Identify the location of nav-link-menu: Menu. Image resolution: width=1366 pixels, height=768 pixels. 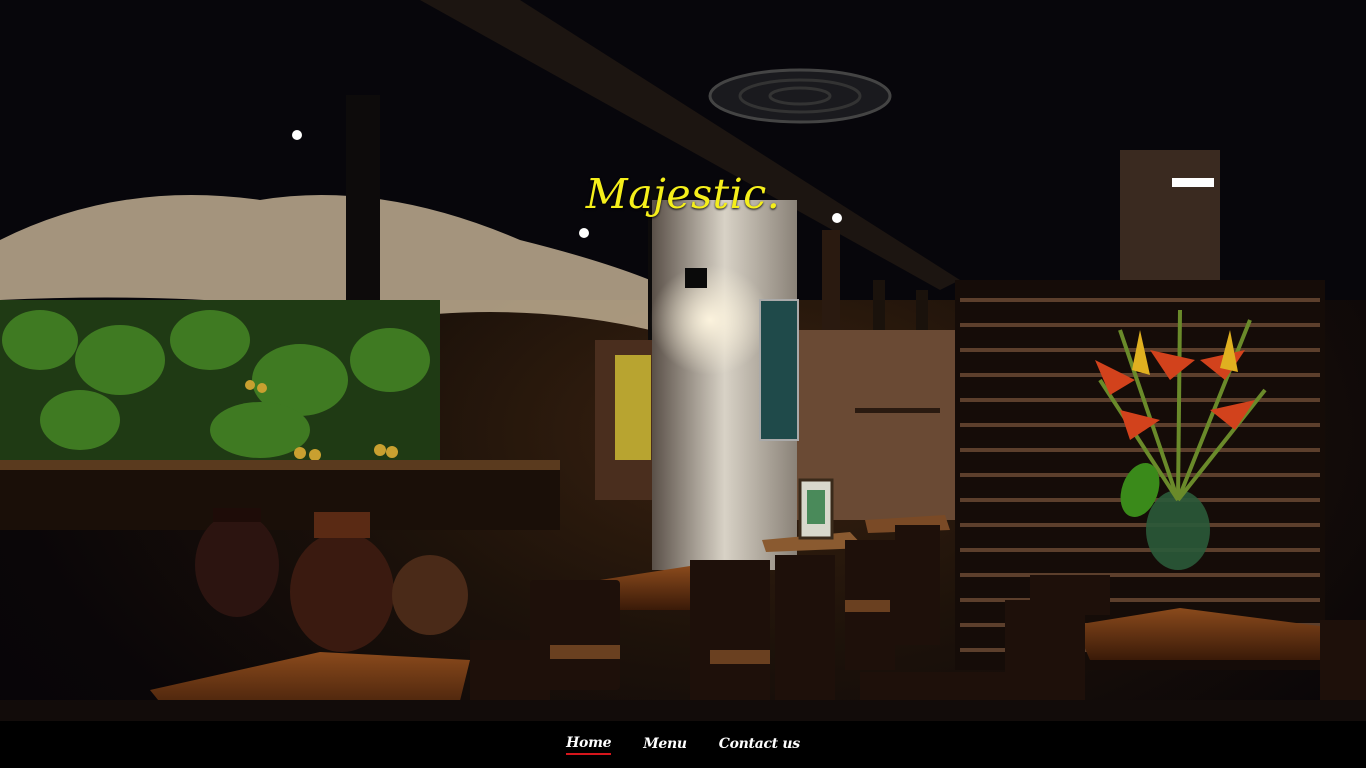
(665, 745).